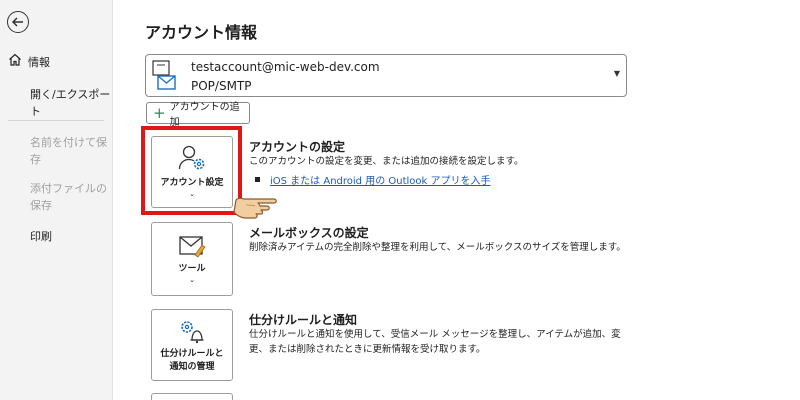  What do you see at coordinates (56, 120) in the screenshot?
I see `sidebar-divider` at bounding box center [56, 120].